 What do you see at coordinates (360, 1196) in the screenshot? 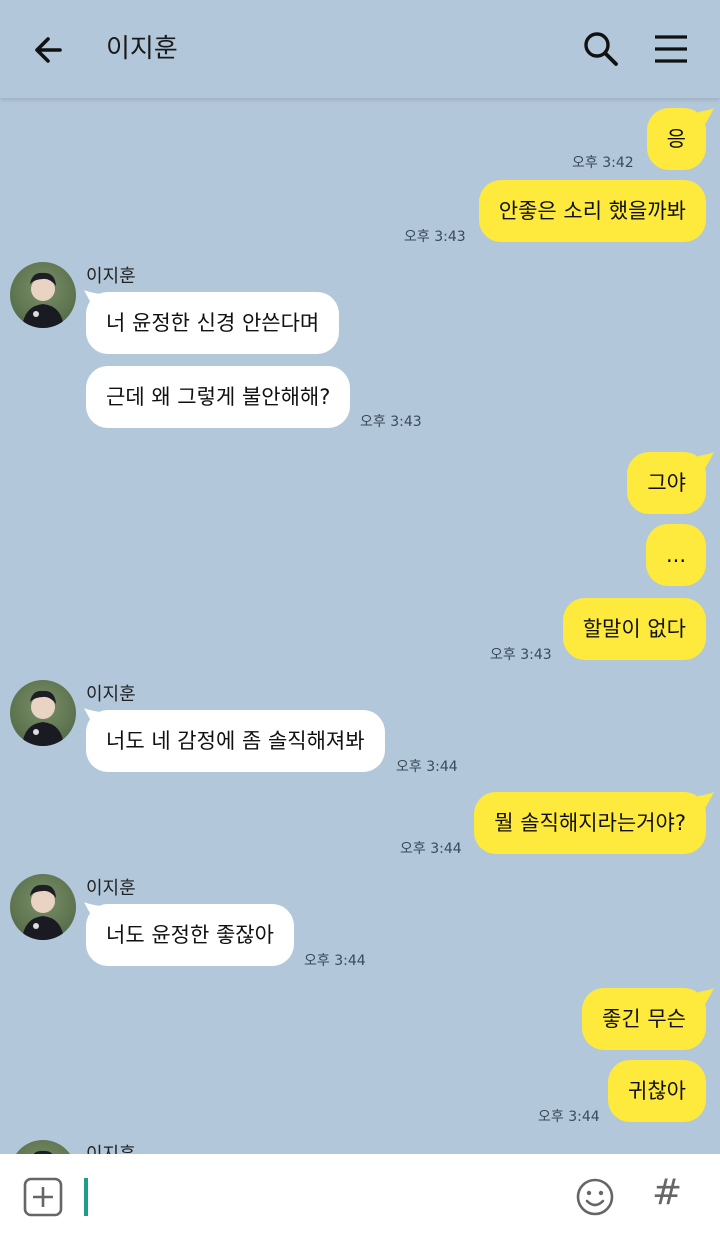
I see `message-input-bar: #` at bounding box center [360, 1196].